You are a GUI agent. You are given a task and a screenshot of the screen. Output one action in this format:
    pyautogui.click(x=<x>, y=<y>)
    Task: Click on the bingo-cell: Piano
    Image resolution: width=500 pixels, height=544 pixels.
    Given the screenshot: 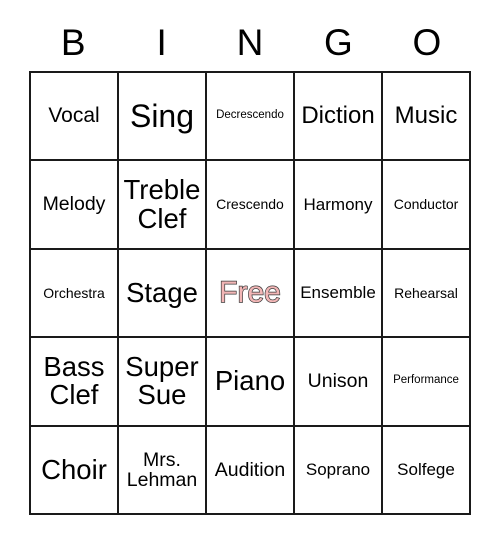 What is the action you would take?
    pyautogui.click(x=251, y=382)
    